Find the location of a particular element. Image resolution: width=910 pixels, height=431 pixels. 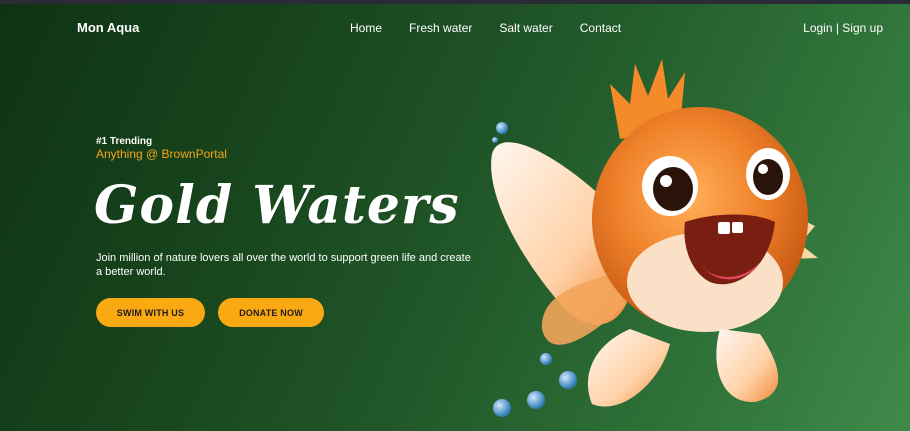

login-signup-link: Login | Sign up is located at coordinates (843, 28).